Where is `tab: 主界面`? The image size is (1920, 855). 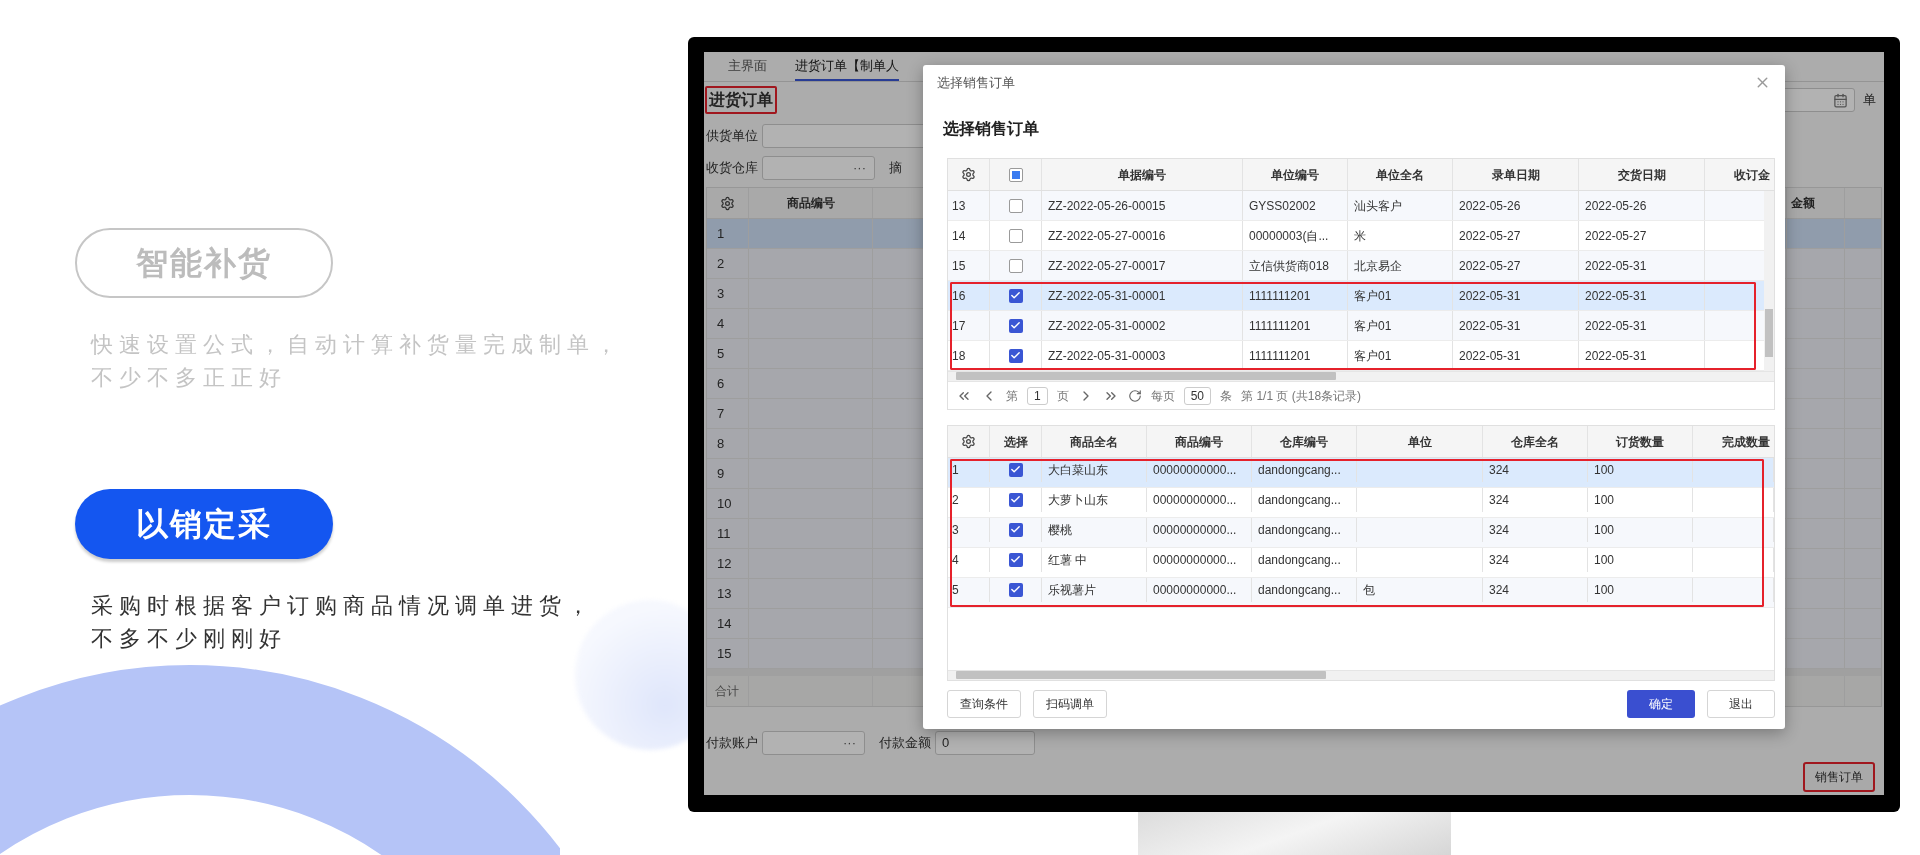
tab: 主界面 is located at coordinates (747, 68).